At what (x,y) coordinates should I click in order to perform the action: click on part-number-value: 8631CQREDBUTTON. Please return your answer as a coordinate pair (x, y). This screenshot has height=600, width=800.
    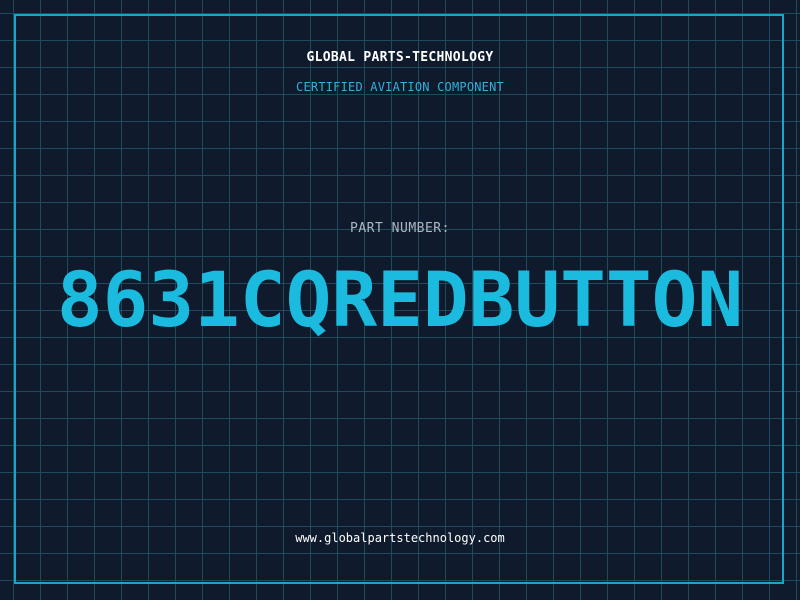
    Looking at the image, I should click on (400, 299).